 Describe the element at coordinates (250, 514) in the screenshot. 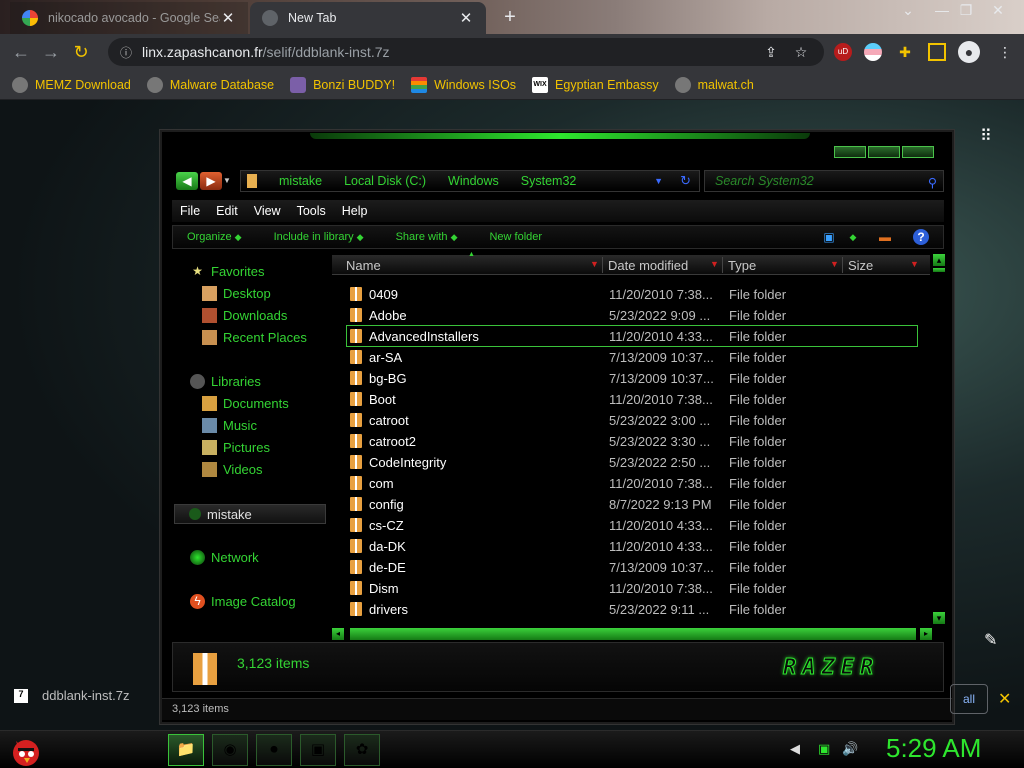

I see `nav-homegroup-mistake: mistake` at that location.